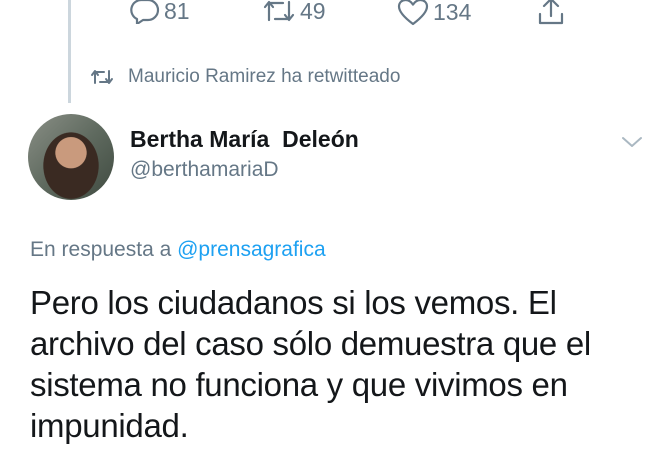  Describe the element at coordinates (264, 76) in the screenshot. I see `retweet-notice-text: Mauricio Ramirez ha retwitteado` at that location.